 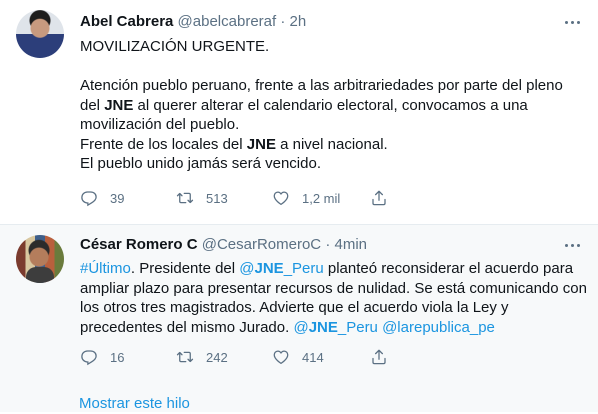 I want to click on reply-count: 16, so click(x=117, y=357).